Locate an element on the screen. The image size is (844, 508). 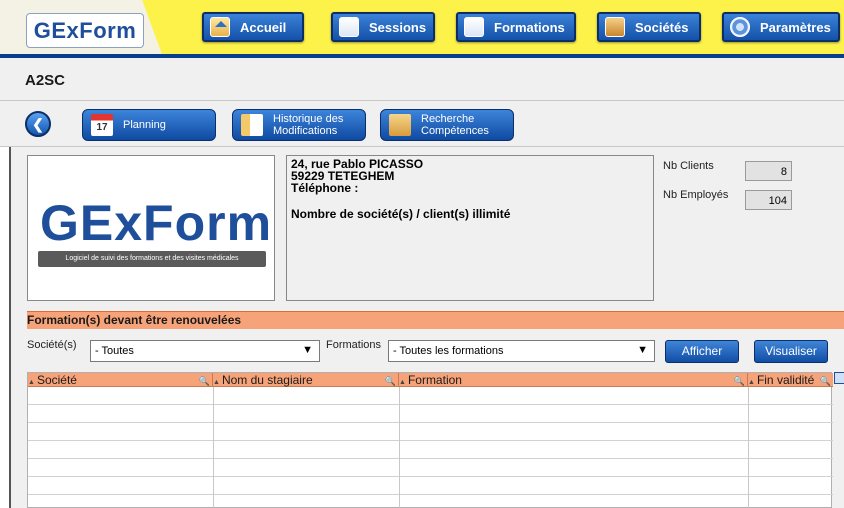
societe-select: - Toutes ▼ is located at coordinates (205, 351).